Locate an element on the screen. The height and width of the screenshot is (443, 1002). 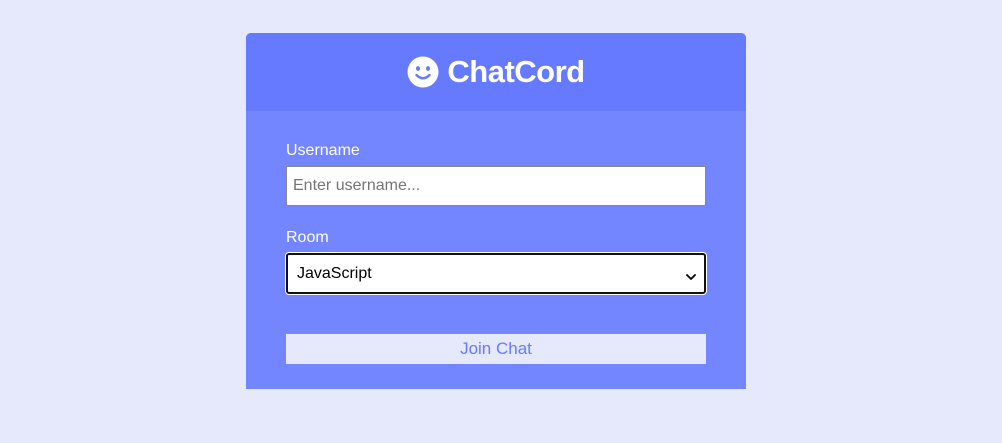
room-label: Room is located at coordinates (307, 237).